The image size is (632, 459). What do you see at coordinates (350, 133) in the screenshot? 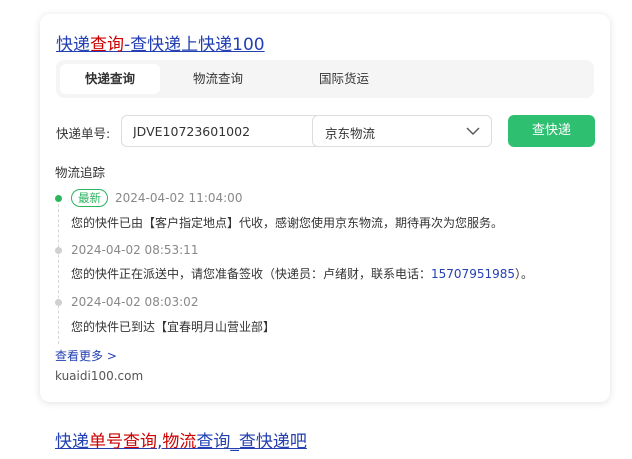
I see `carrier-select-value: 京东物流` at bounding box center [350, 133].